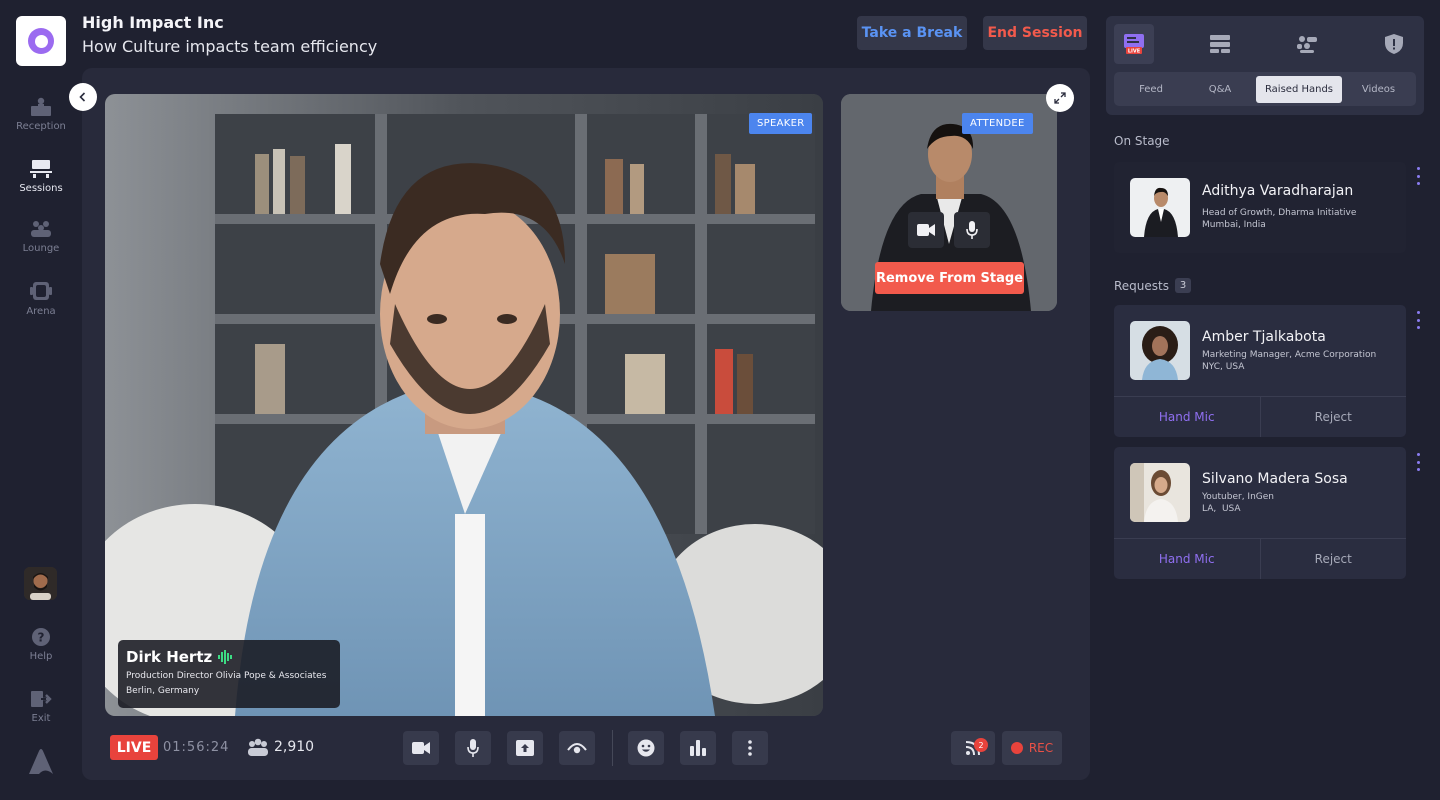 Image resolution: width=1440 pixels, height=800 pixels. Describe the element at coordinates (1275, 479) in the screenshot. I see `request-name: Silvano Madera Sosa` at that location.